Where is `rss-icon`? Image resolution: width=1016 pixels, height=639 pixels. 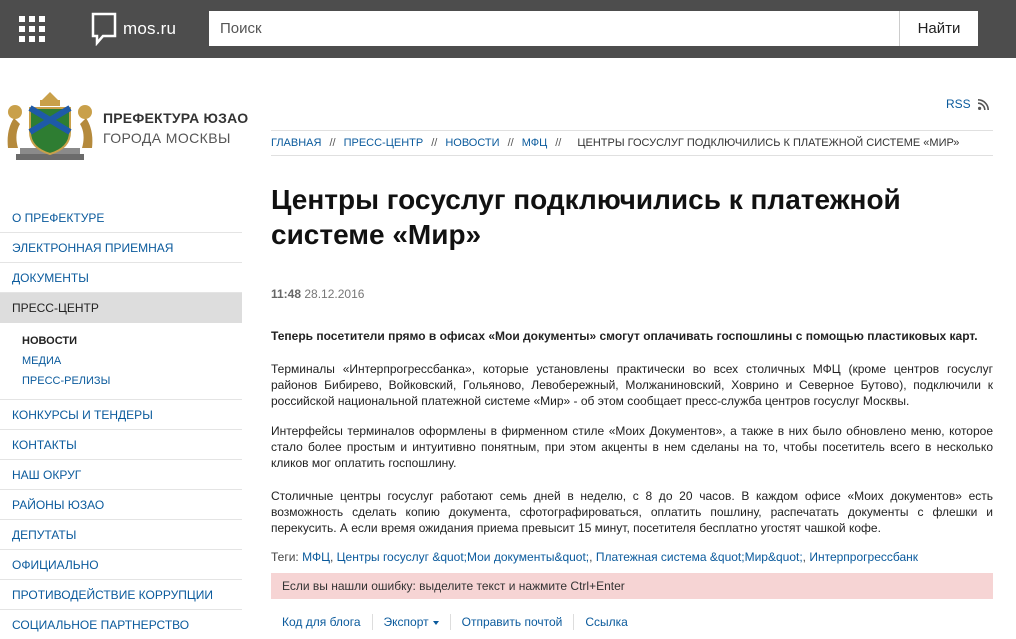 rss-icon is located at coordinates (983, 104).